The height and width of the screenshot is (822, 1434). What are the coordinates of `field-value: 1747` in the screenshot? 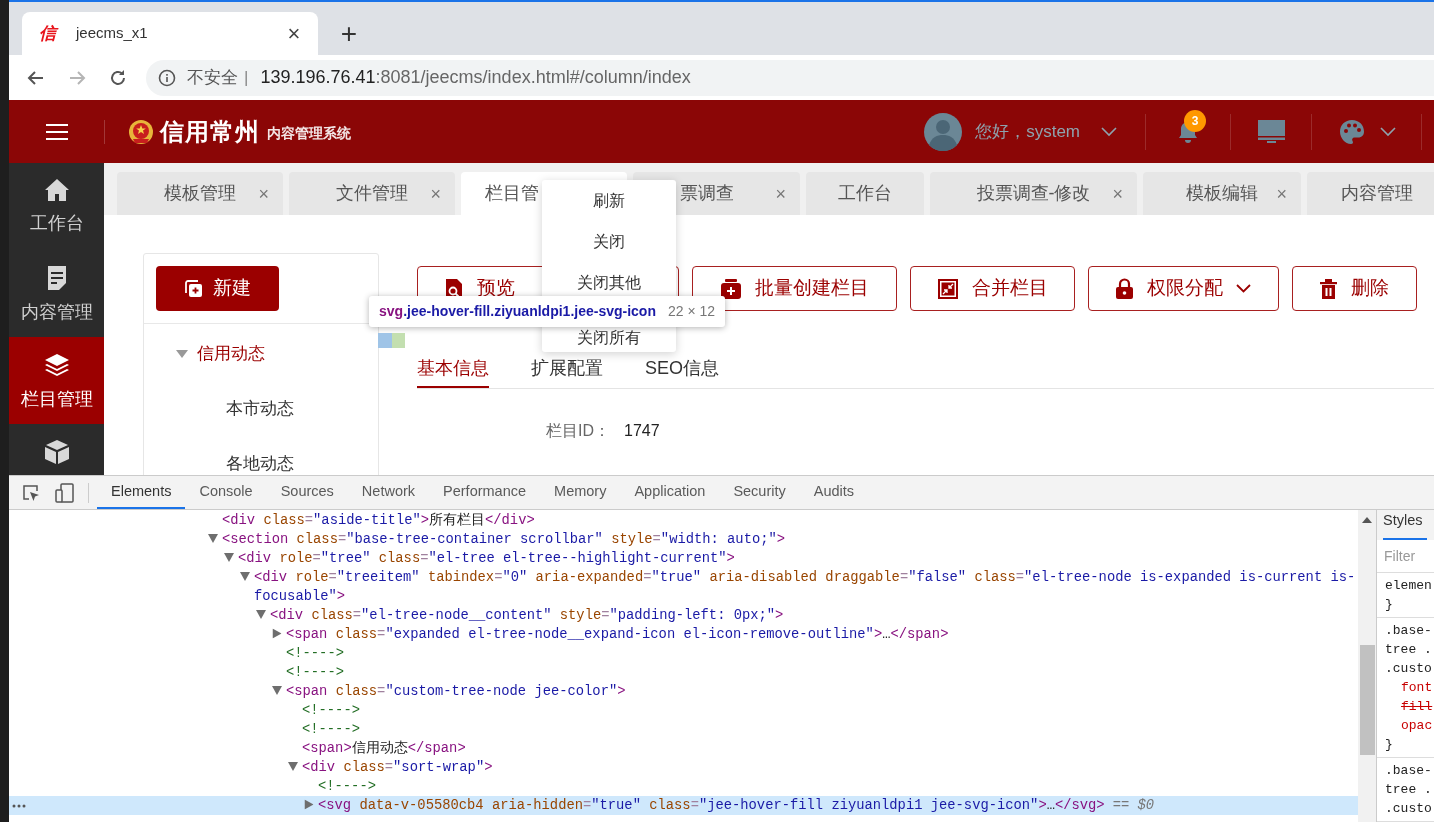 It's located at (642, 431).